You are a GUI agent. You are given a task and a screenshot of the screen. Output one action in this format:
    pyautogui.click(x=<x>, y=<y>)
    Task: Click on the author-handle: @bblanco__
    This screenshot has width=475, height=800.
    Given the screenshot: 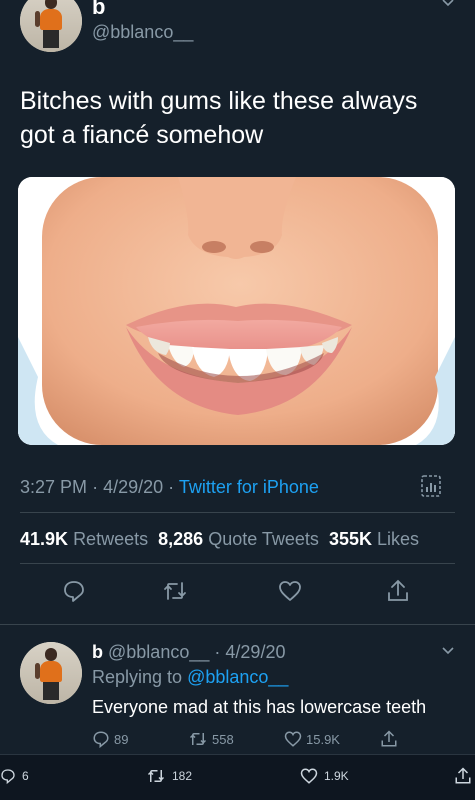 What is the action you would take?
    pyautogui.click(x=142, y=32)
    